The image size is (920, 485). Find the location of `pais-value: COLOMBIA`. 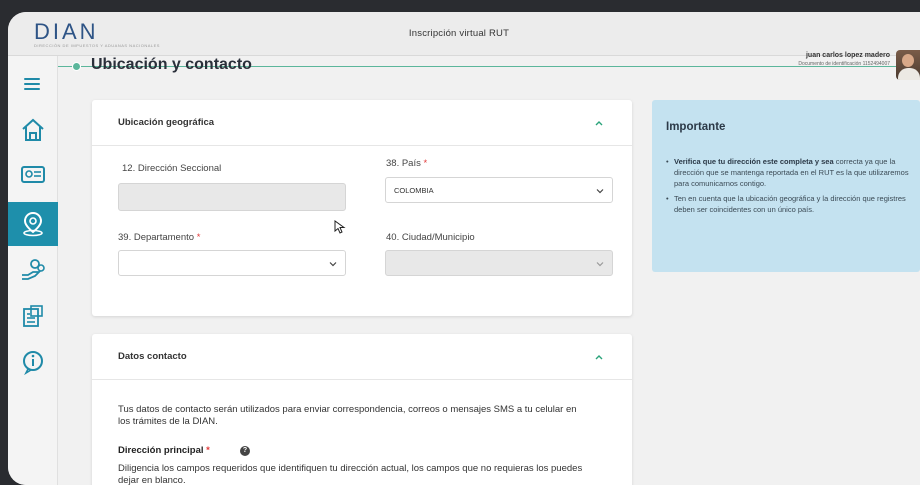

pais-value: COLOMBIA is located at coordinates (414, 190).